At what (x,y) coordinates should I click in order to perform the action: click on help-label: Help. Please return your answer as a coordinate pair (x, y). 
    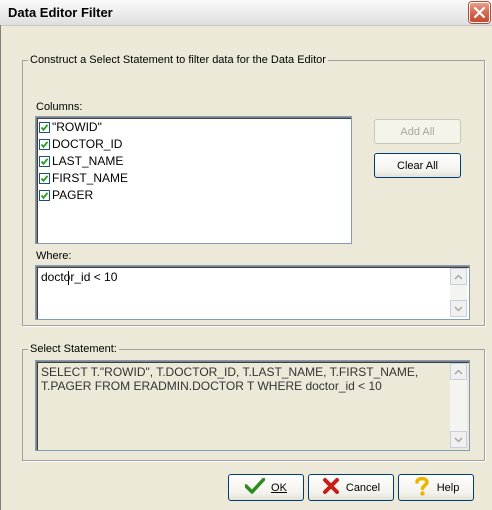
    Looking at the image, I should click on (448, 487).